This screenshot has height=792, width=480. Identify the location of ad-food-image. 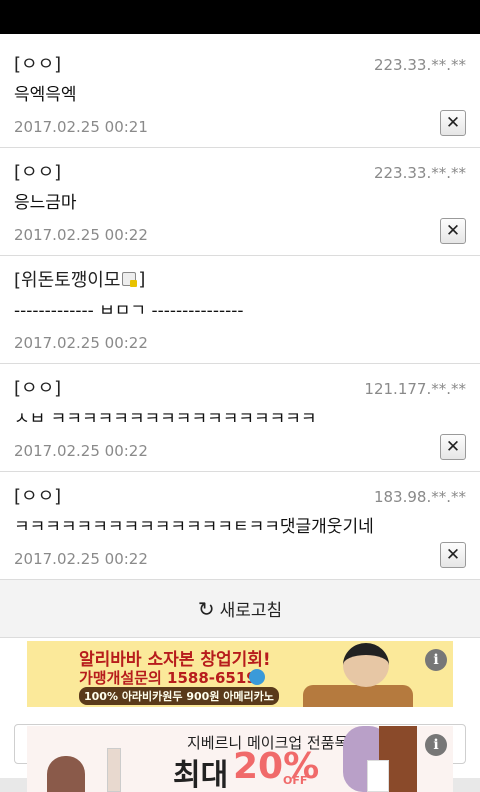
(358, 696).